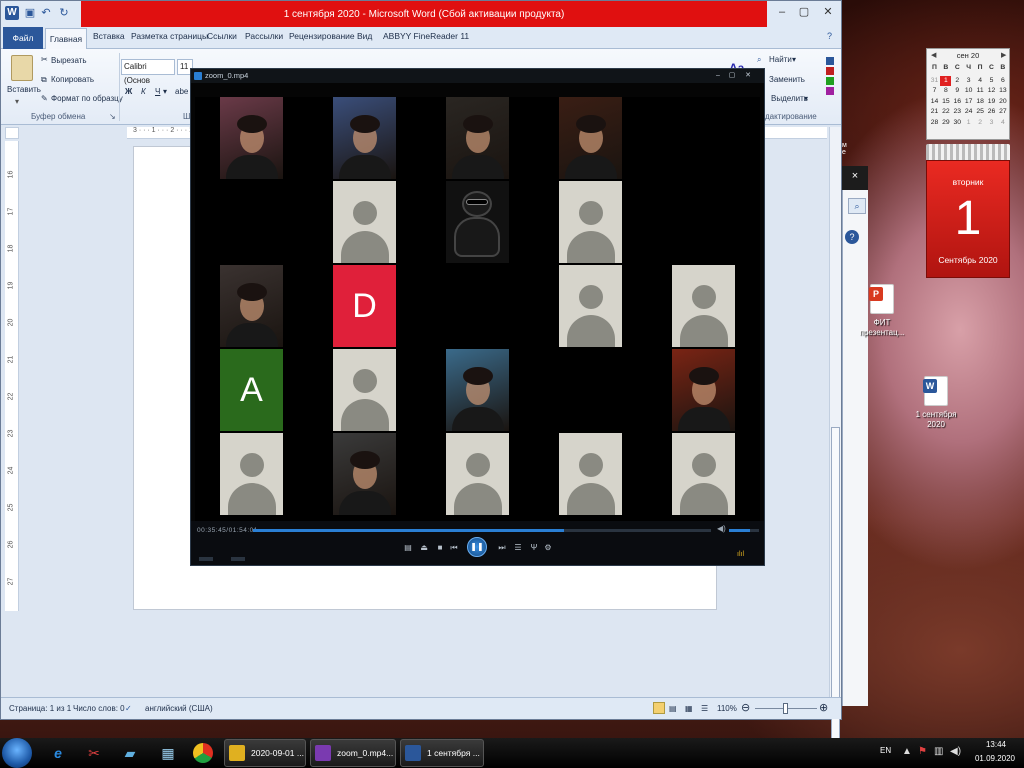 Image resolution: width=1024 pixels, height=768 pixels. Describe the element at coordinates (66, 38) in the screenshot. I see `tab-home: Главная` at that location.